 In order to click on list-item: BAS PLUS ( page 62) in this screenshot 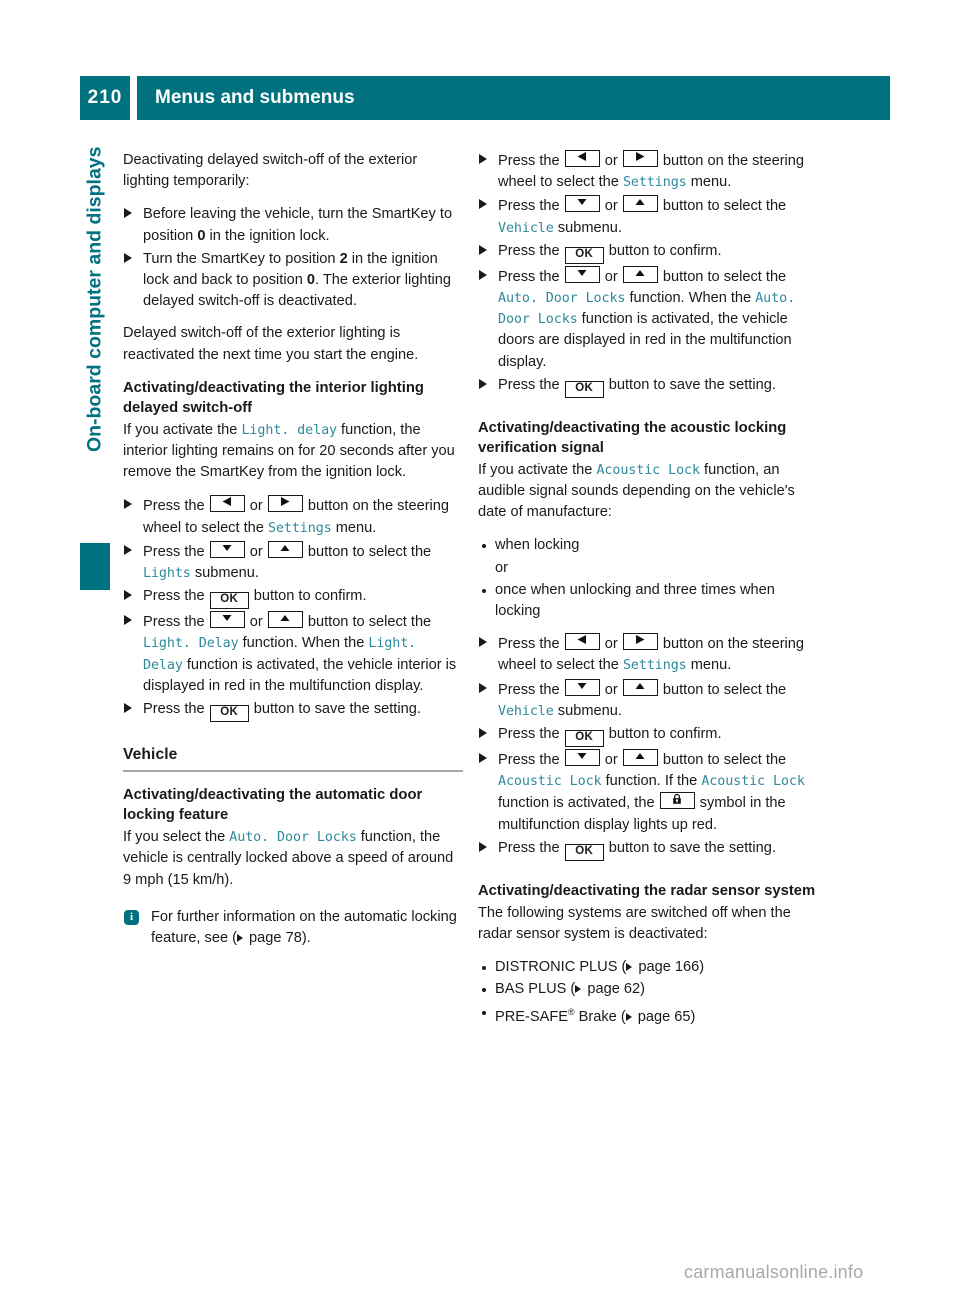, I will do `click(648, 989)`.